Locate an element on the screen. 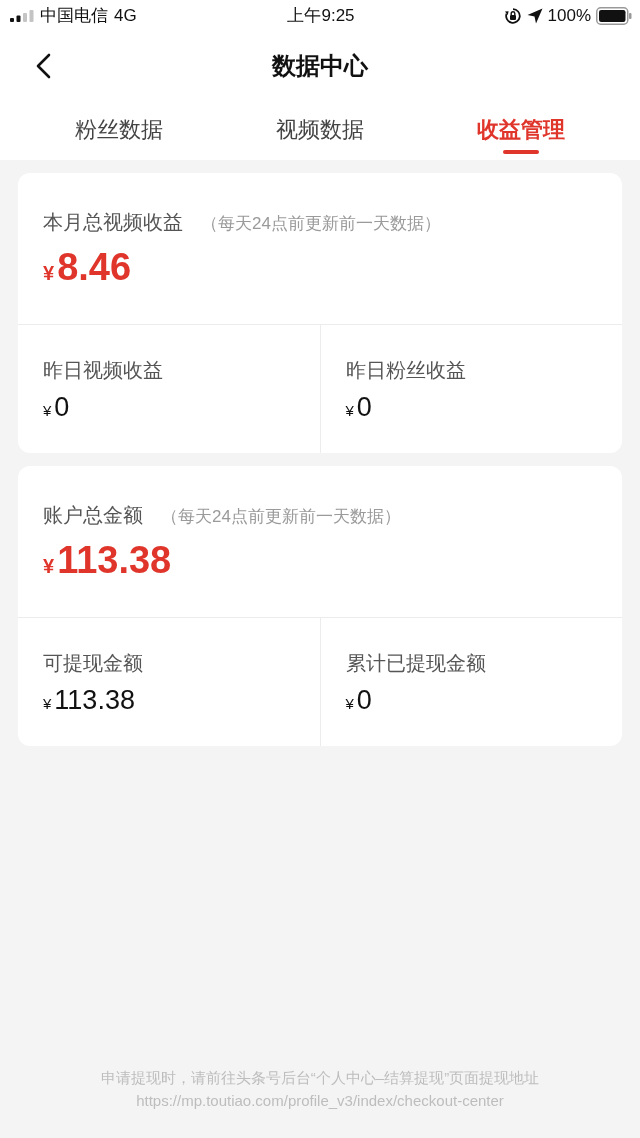  status-time: 上午9:25 is located at coordinates (321, 16).